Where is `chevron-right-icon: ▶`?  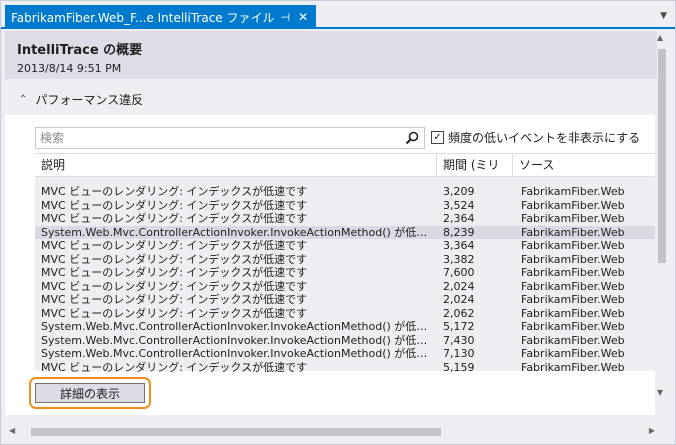
chevron-right-icon: ▶ is located at coordinates (652, 430).